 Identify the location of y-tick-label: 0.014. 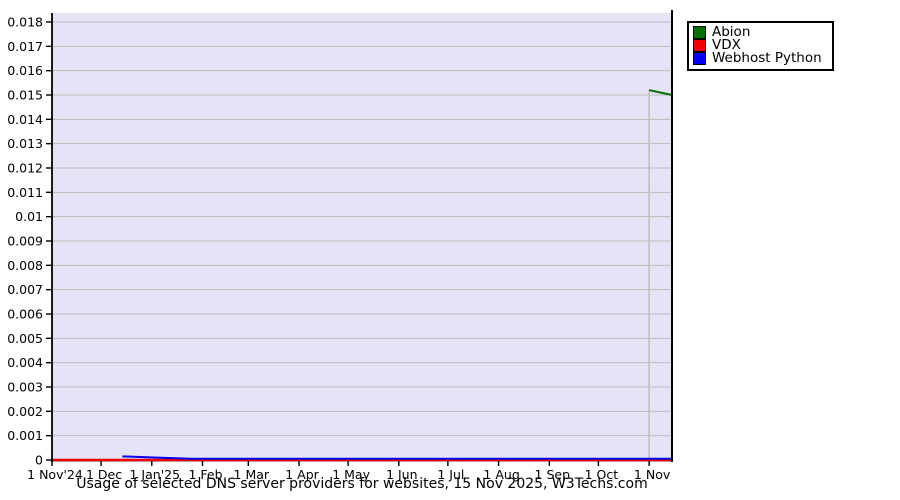
(25, 119).